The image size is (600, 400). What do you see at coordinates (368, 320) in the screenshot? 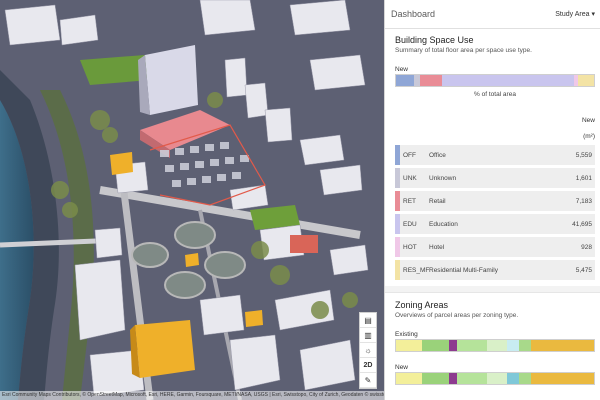
I see `layers-icon: ▤` at bounding box center [368, 320].